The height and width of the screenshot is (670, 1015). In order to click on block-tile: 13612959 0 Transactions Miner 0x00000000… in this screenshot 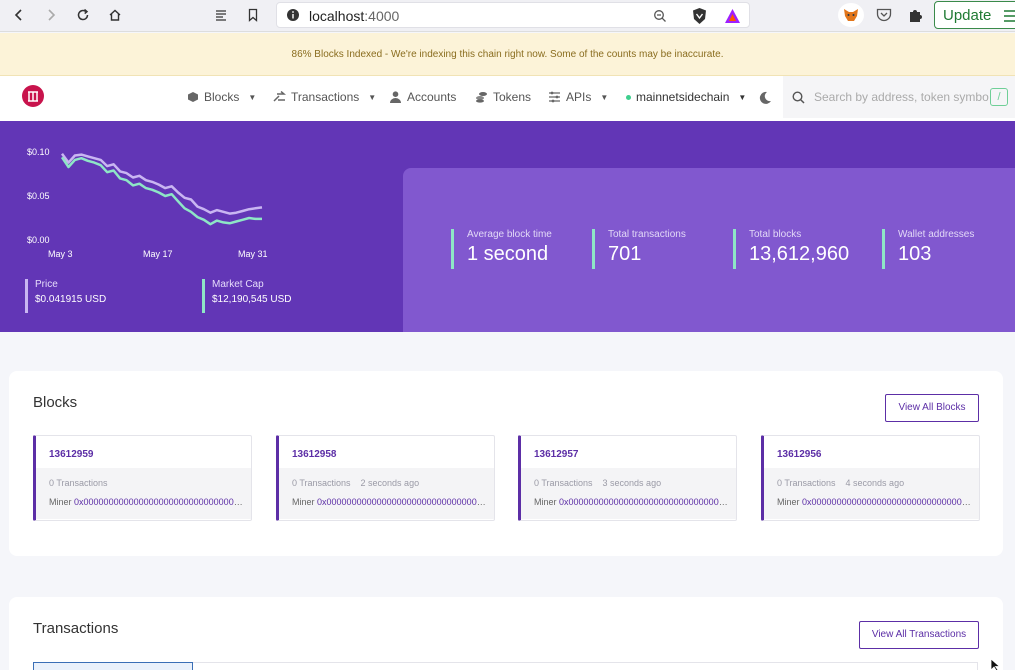, I will do `click(142, 478)`.